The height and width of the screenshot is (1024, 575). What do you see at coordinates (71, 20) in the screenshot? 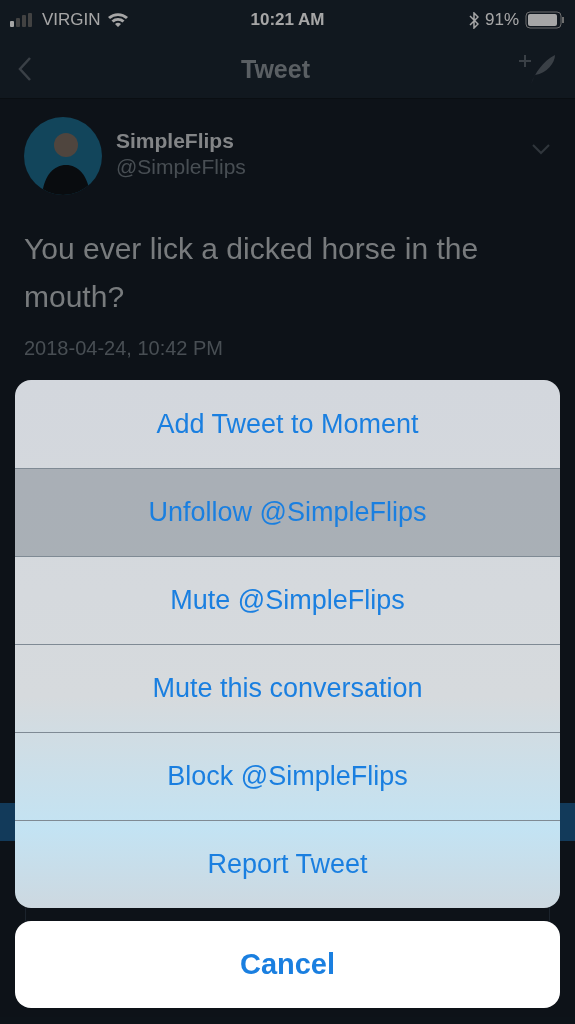
I see `carrier-name: VIRGIN` at bounding box center [71, 20].